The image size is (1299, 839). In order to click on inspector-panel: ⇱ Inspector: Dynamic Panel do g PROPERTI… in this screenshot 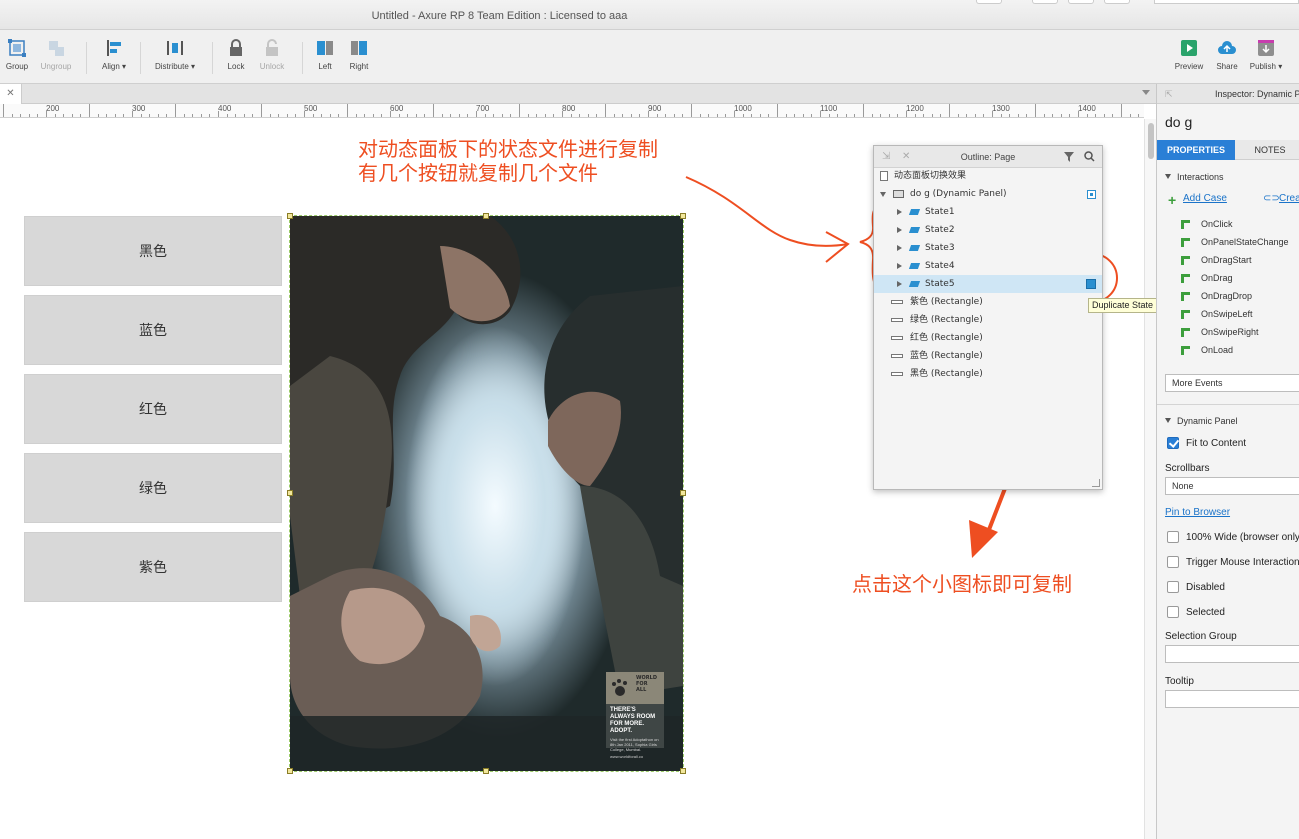, I will do `click(1227, 461)`.